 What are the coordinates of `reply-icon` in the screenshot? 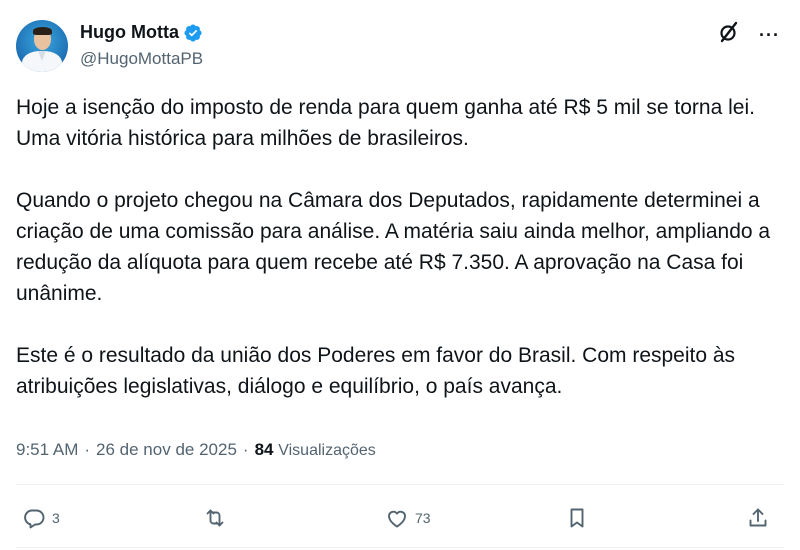 It's located at (34, 519).